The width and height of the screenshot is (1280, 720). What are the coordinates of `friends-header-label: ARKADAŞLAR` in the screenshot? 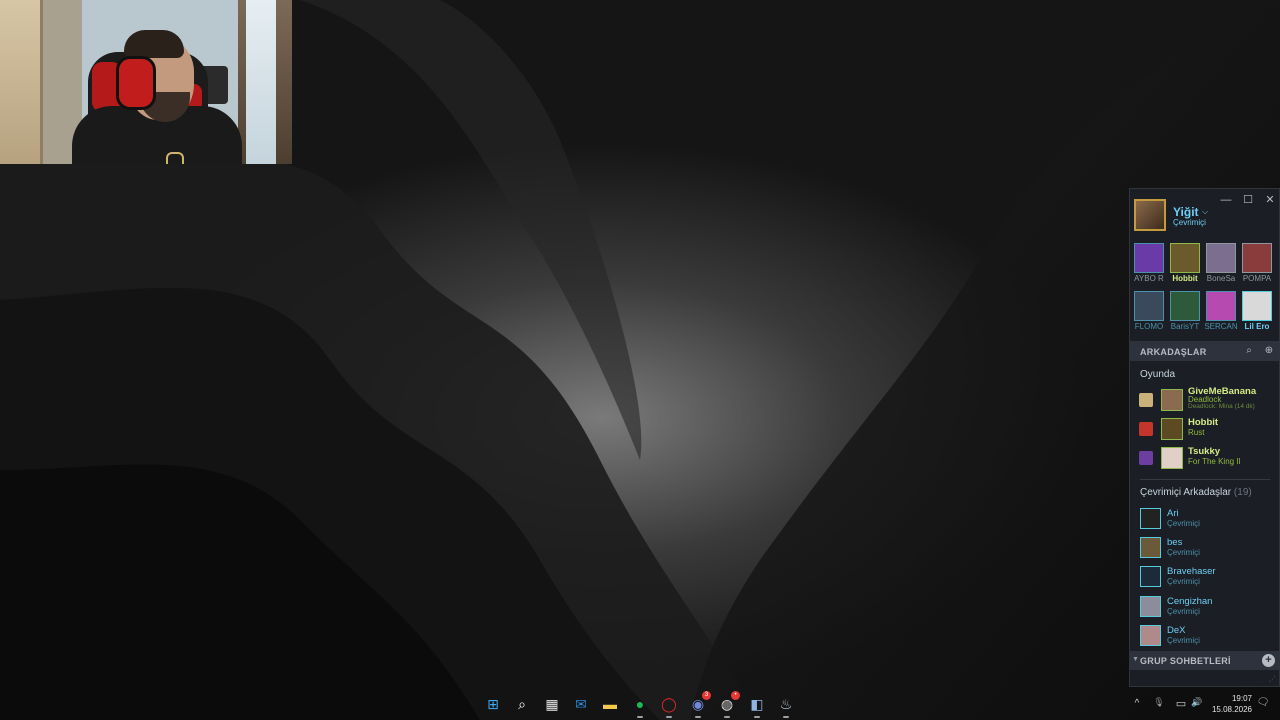 It's located at (1173, 352).